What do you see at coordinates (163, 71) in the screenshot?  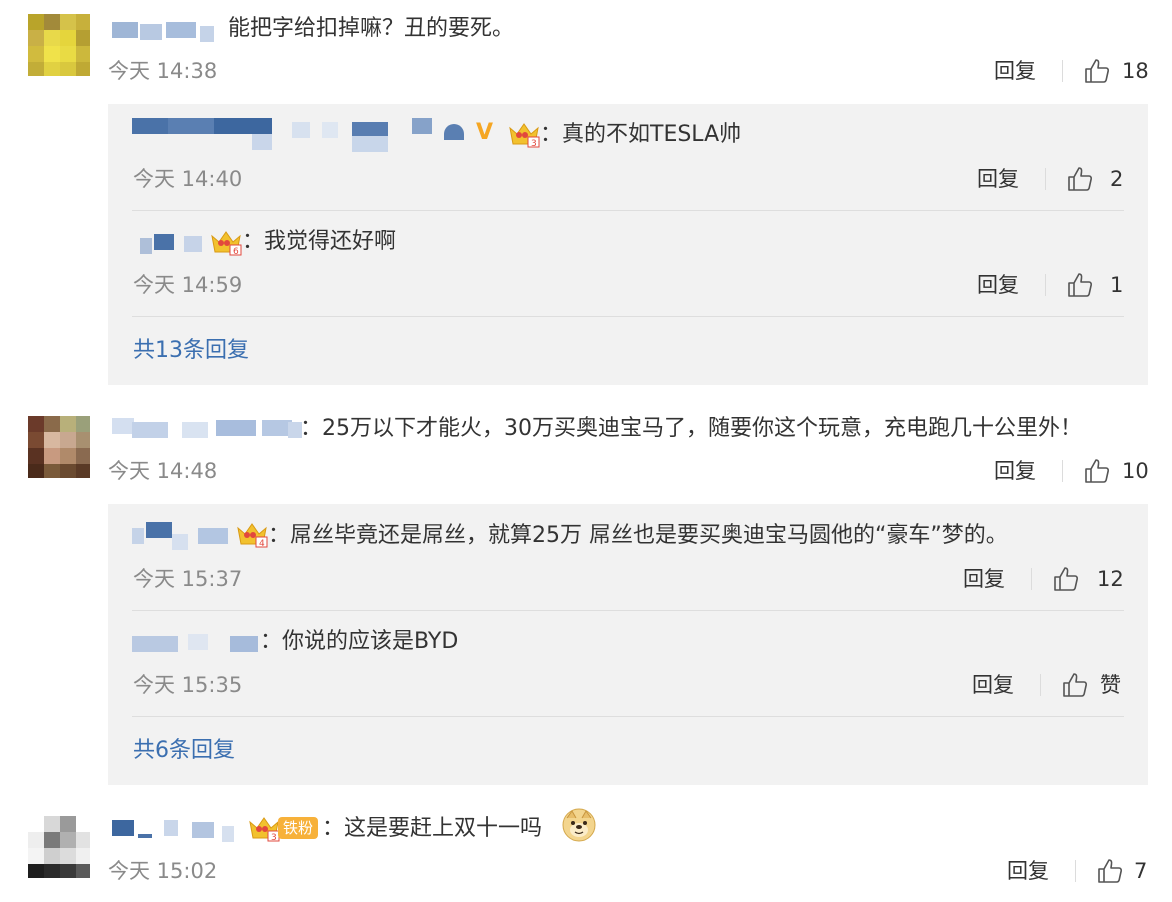 I see `timestamp: 今天 14:38` at bounding box center [163, 71].